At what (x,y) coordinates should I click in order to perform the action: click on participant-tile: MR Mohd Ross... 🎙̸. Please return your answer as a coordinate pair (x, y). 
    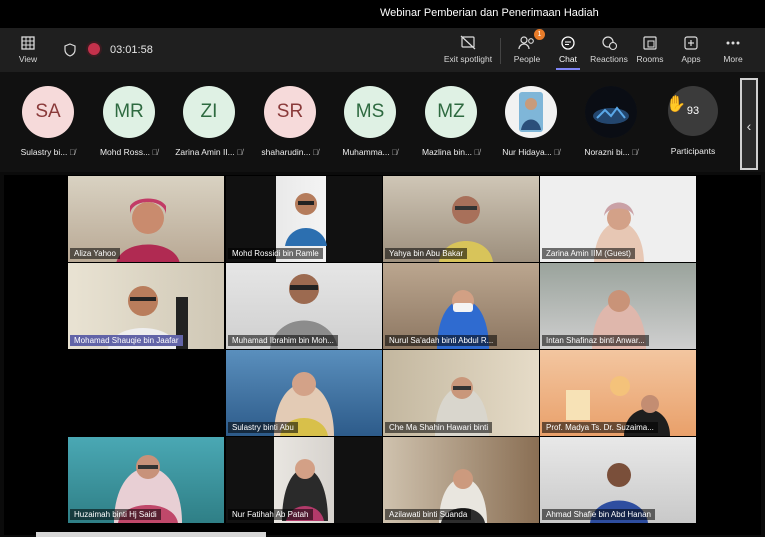
    Looking at the image, I should click on (129, 121).